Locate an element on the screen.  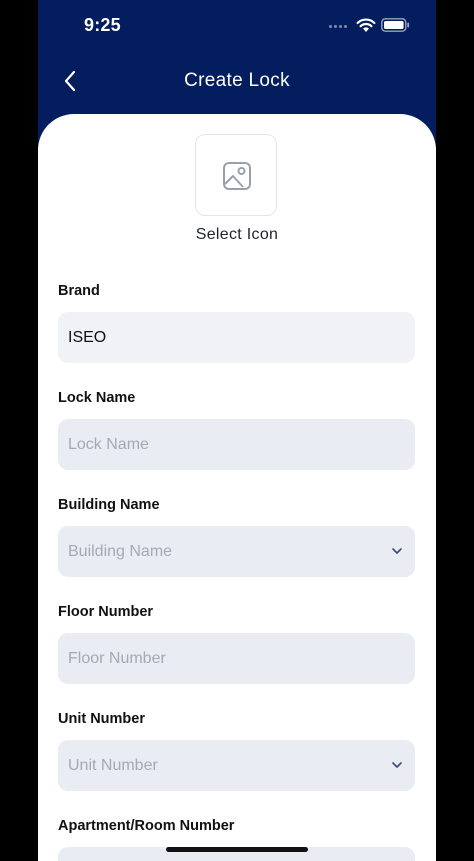
unit-number-label: Unit Number is located at coordinates (101, 719).